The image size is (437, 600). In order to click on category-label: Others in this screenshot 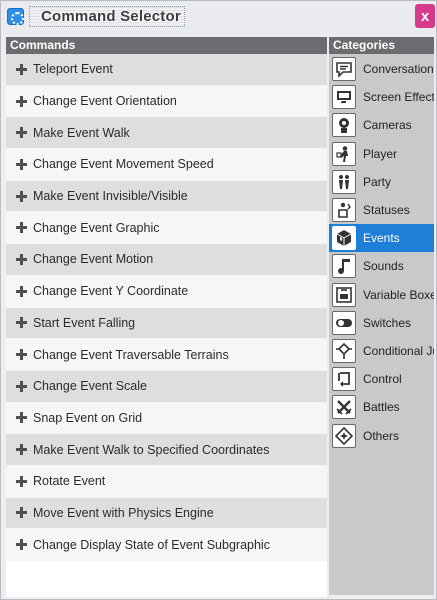, I will do `click(381, 435)`.